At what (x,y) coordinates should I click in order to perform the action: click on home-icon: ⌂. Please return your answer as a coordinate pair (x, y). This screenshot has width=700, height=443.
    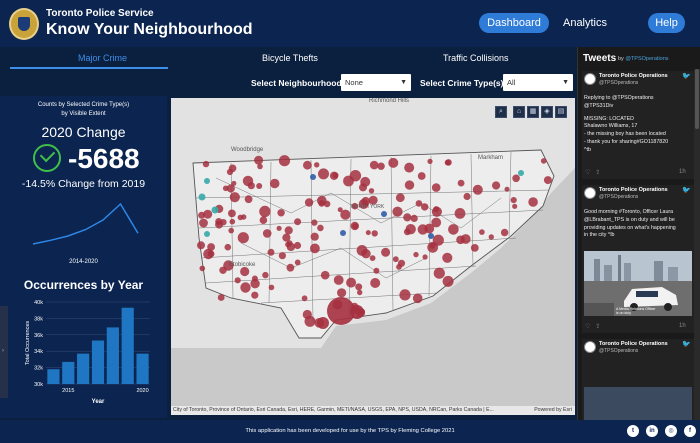
    Looking at the image, I should click on (519, 112).